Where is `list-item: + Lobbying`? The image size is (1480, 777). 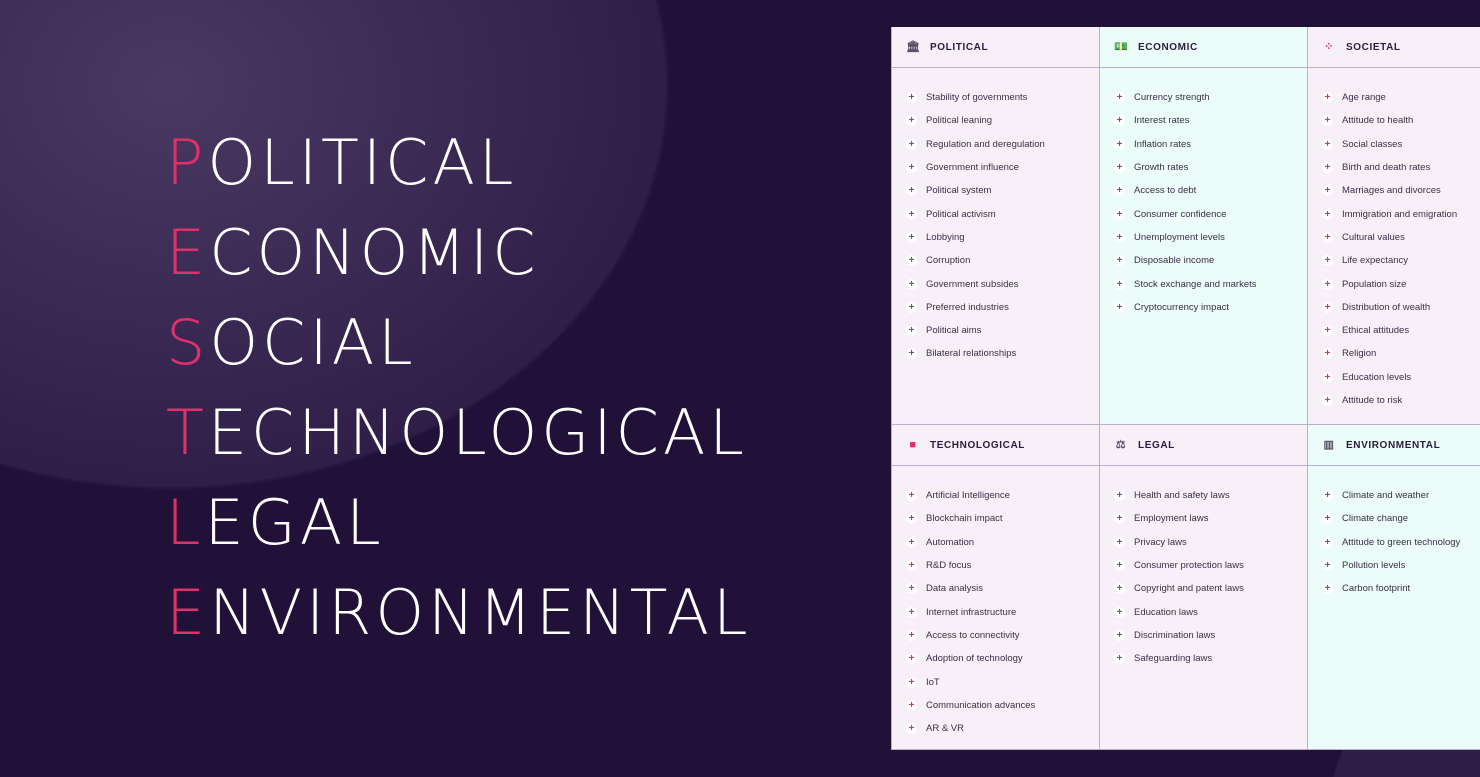 list-item: + Lobbying is located at coordinates (995, 237).